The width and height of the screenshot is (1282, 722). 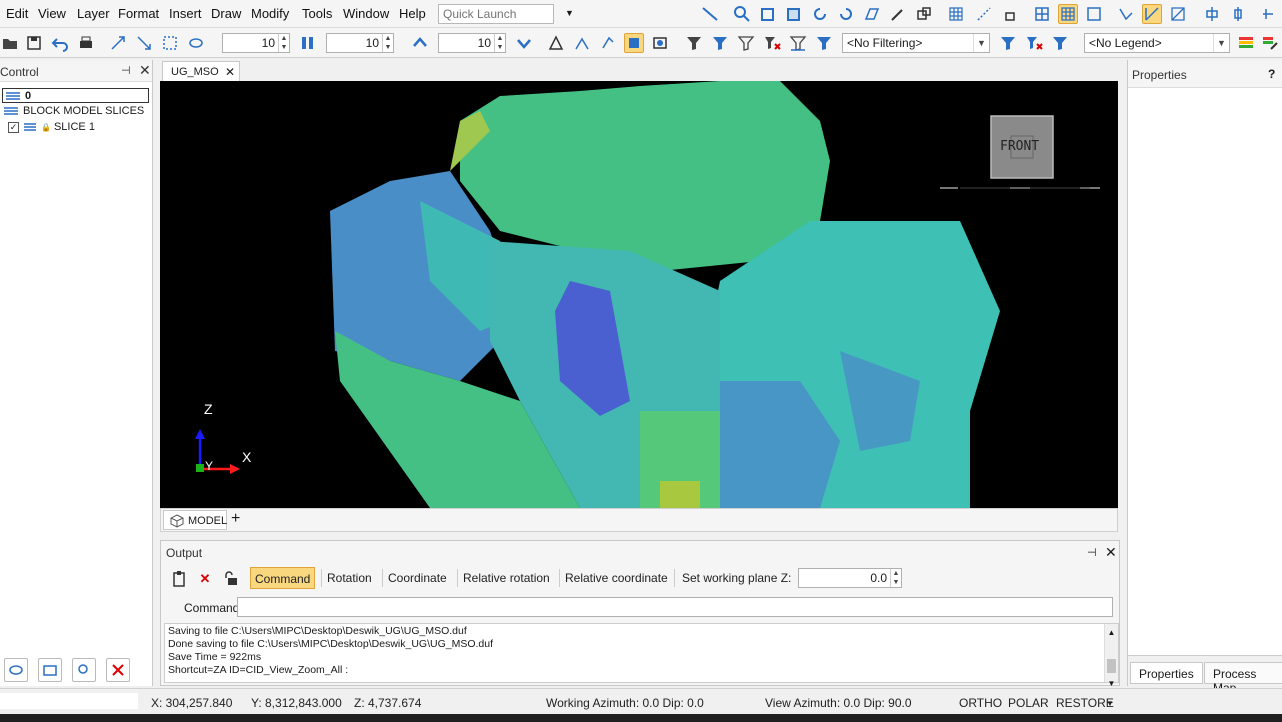 What do you see at coordinates (820, 14) in the screenshot?
I see `rotate-icon` at bounding box center [820, 14].